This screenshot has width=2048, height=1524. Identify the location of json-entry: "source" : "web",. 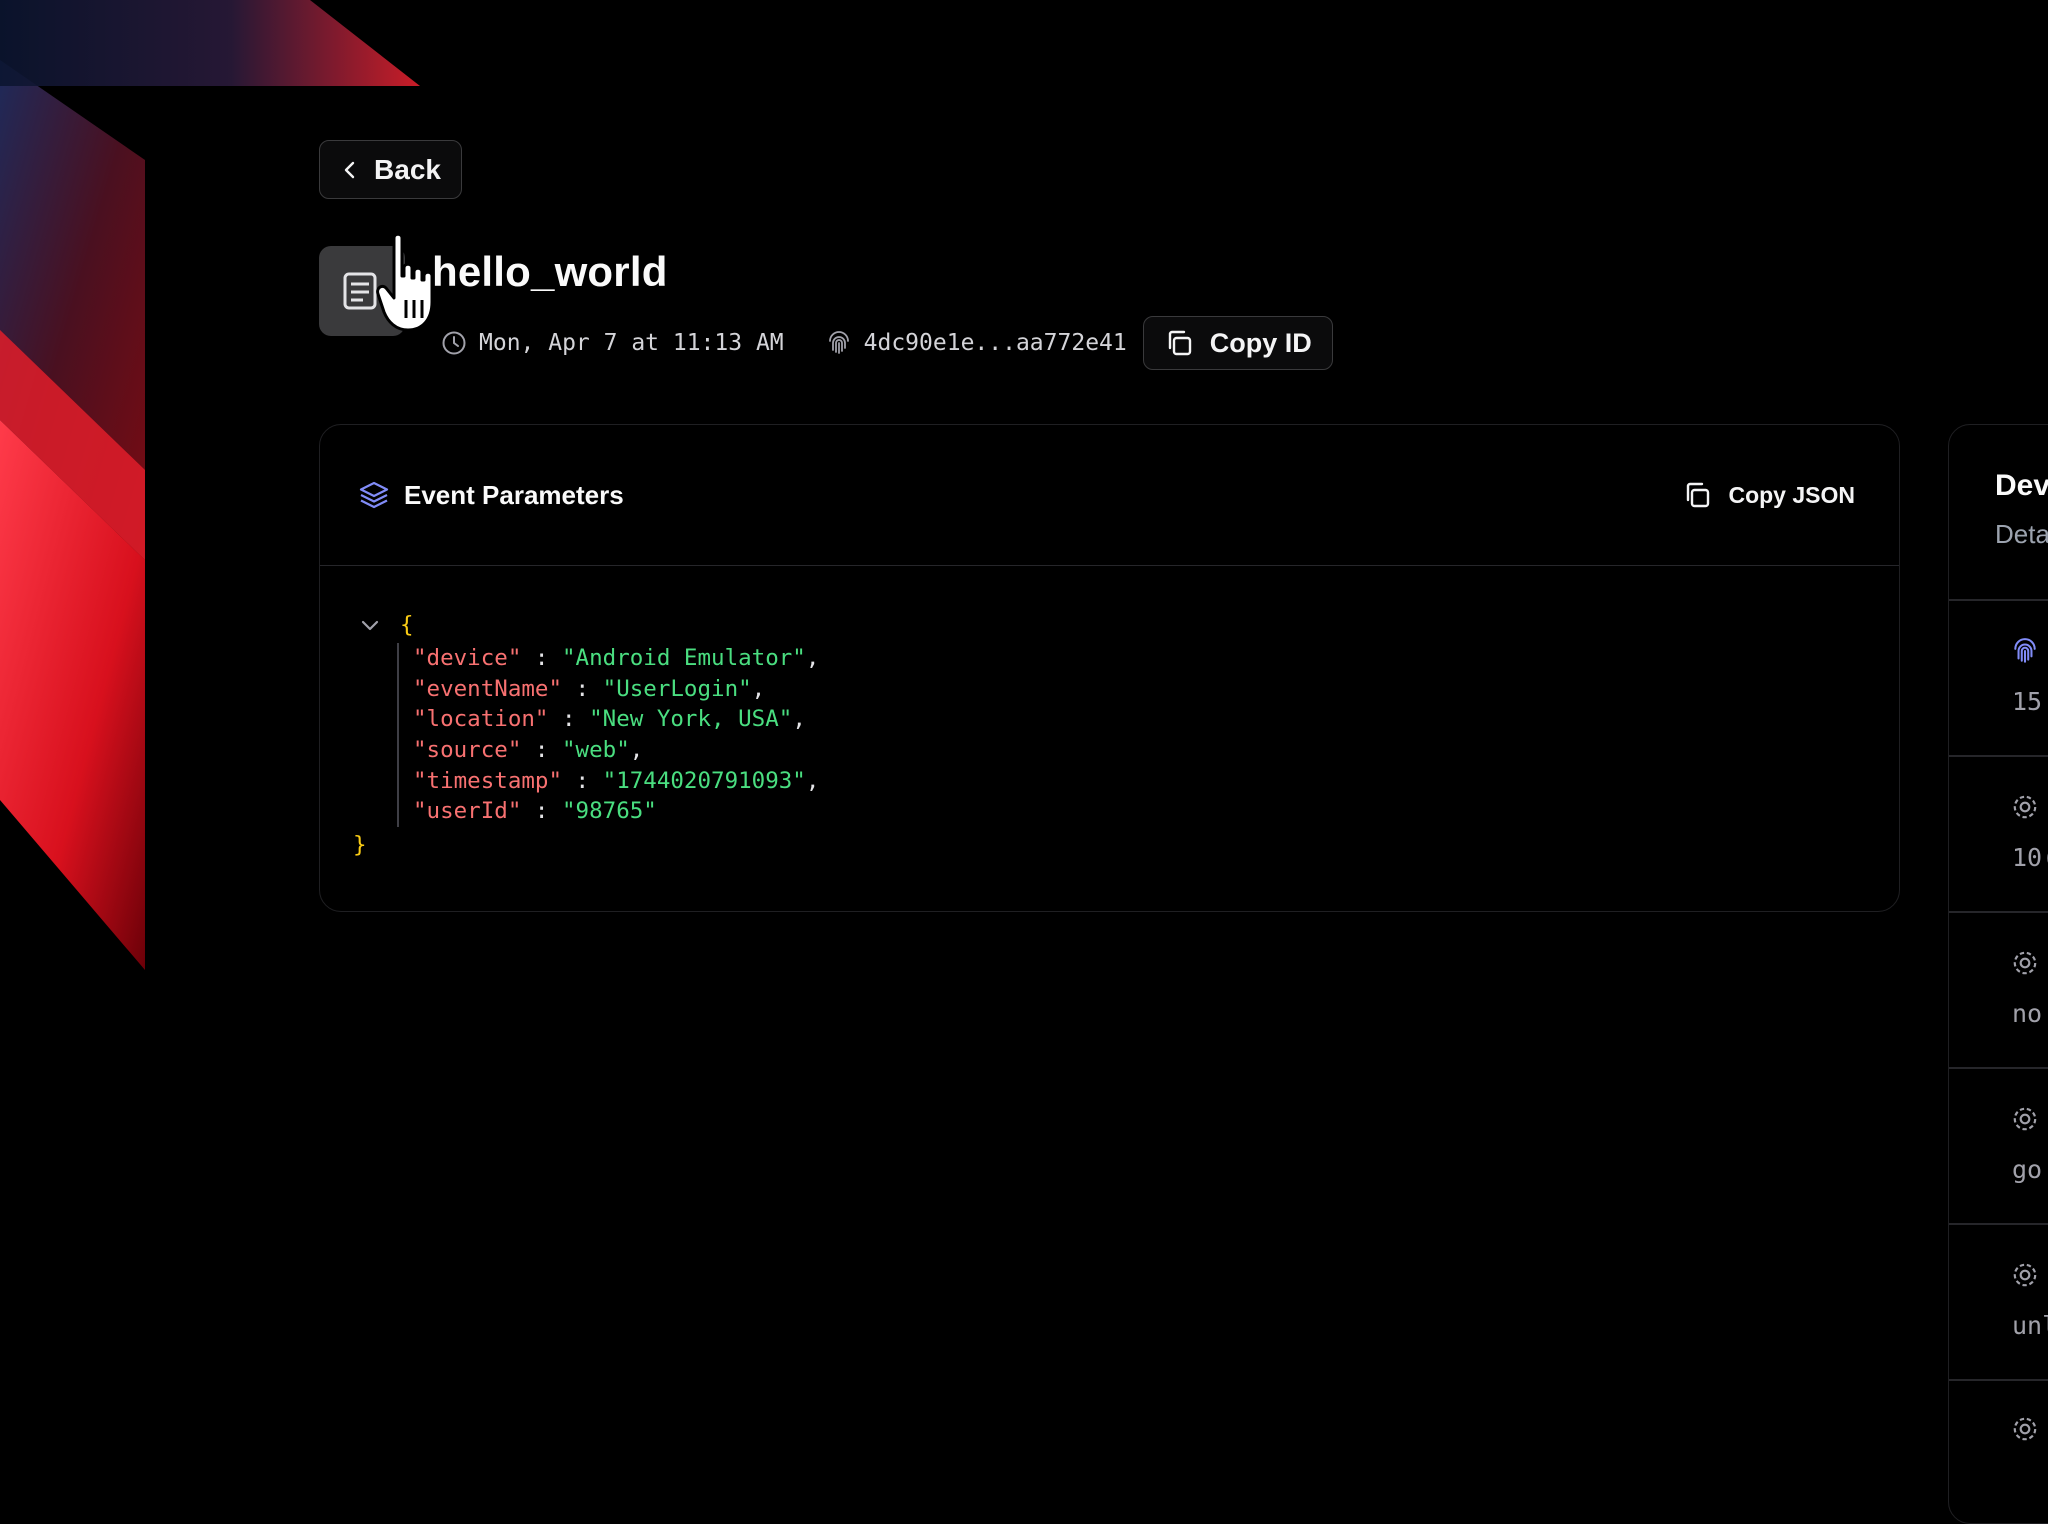
(528, 750).